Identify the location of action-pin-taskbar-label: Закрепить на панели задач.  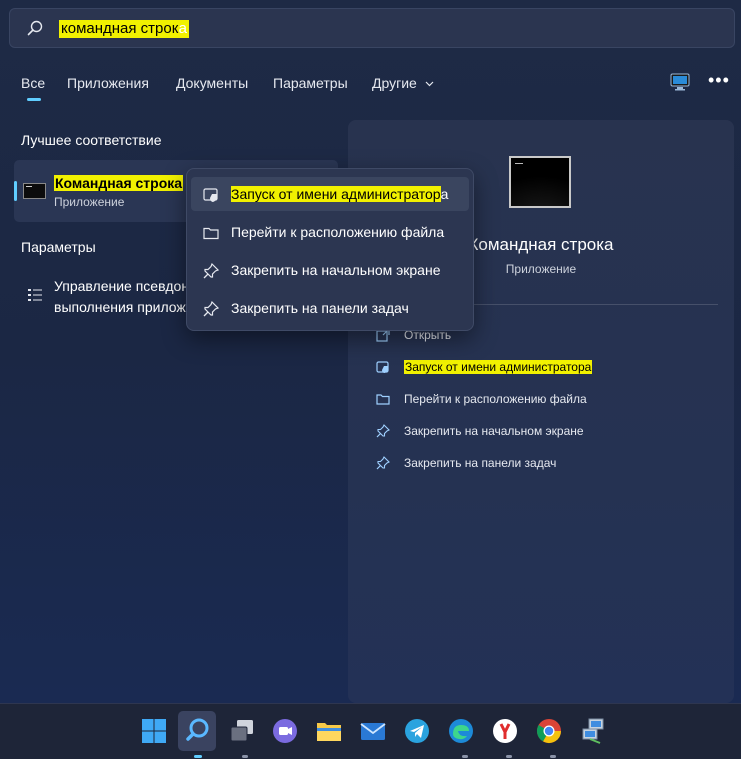
(480, 463).